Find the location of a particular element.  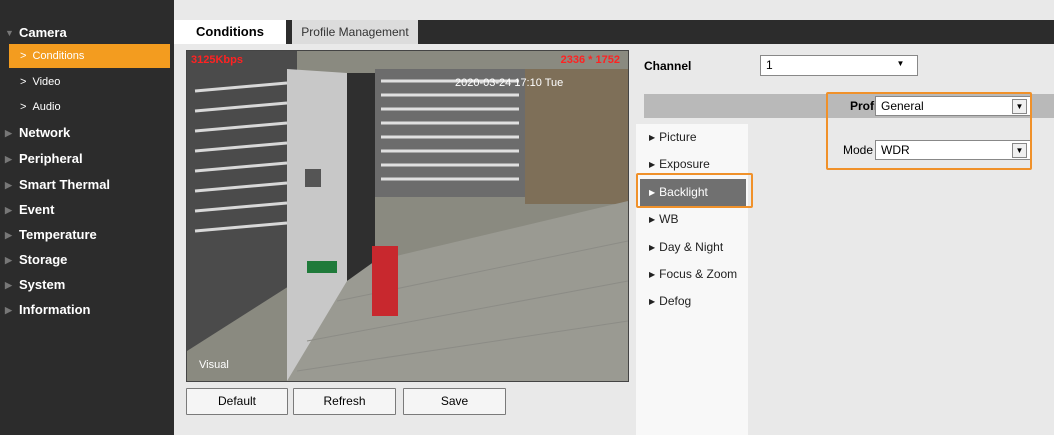

sidebar-item-conditions: > Conditions is located at coordinates (89, 56).